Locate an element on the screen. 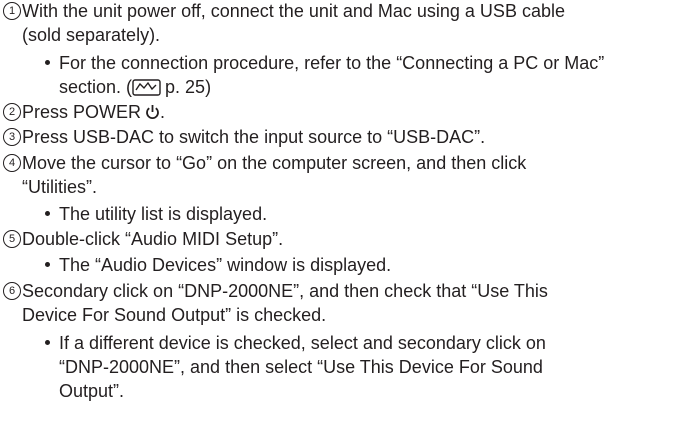 This screenshot has height=427, width=698. step-text-line: (sold separately). is located at coordinates (91, 35).